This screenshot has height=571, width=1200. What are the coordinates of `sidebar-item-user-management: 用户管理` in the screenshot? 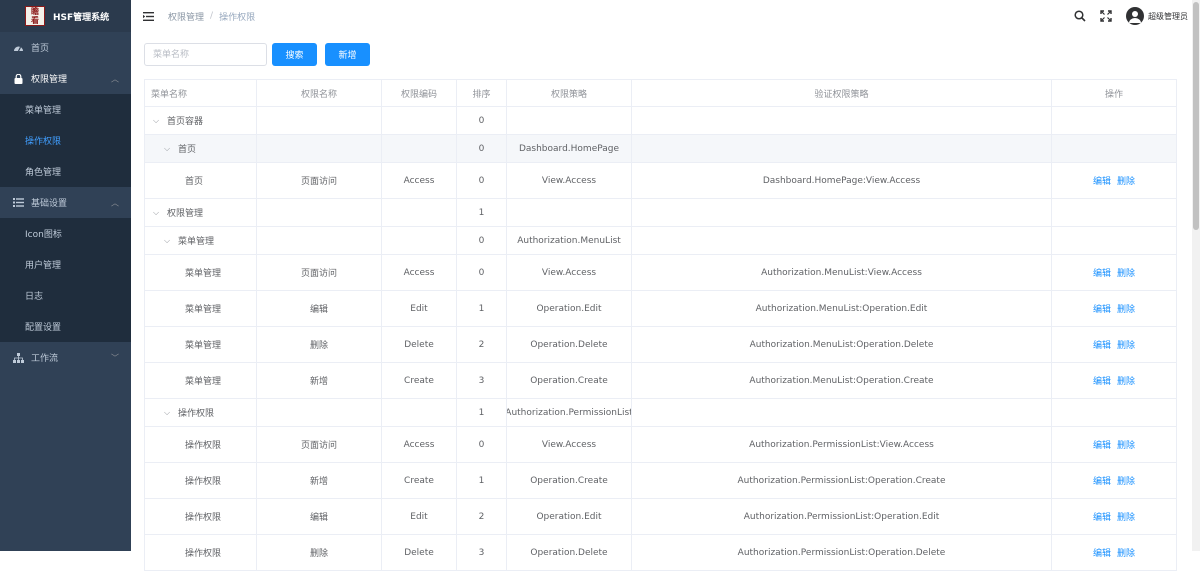 It's located at (65, 264).